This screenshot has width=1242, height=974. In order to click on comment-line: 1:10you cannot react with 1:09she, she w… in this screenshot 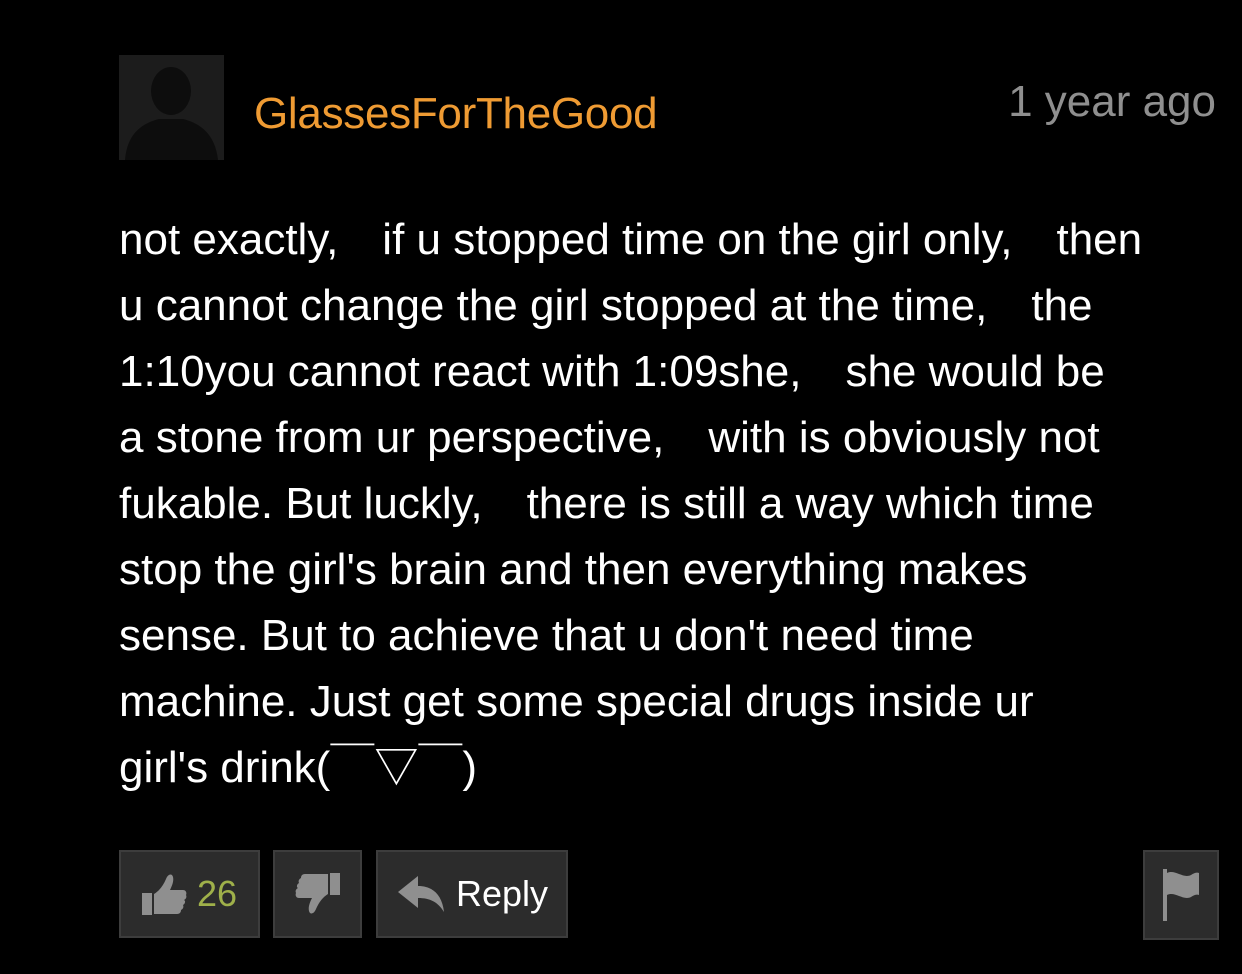, I will do `click(612, 371)`.